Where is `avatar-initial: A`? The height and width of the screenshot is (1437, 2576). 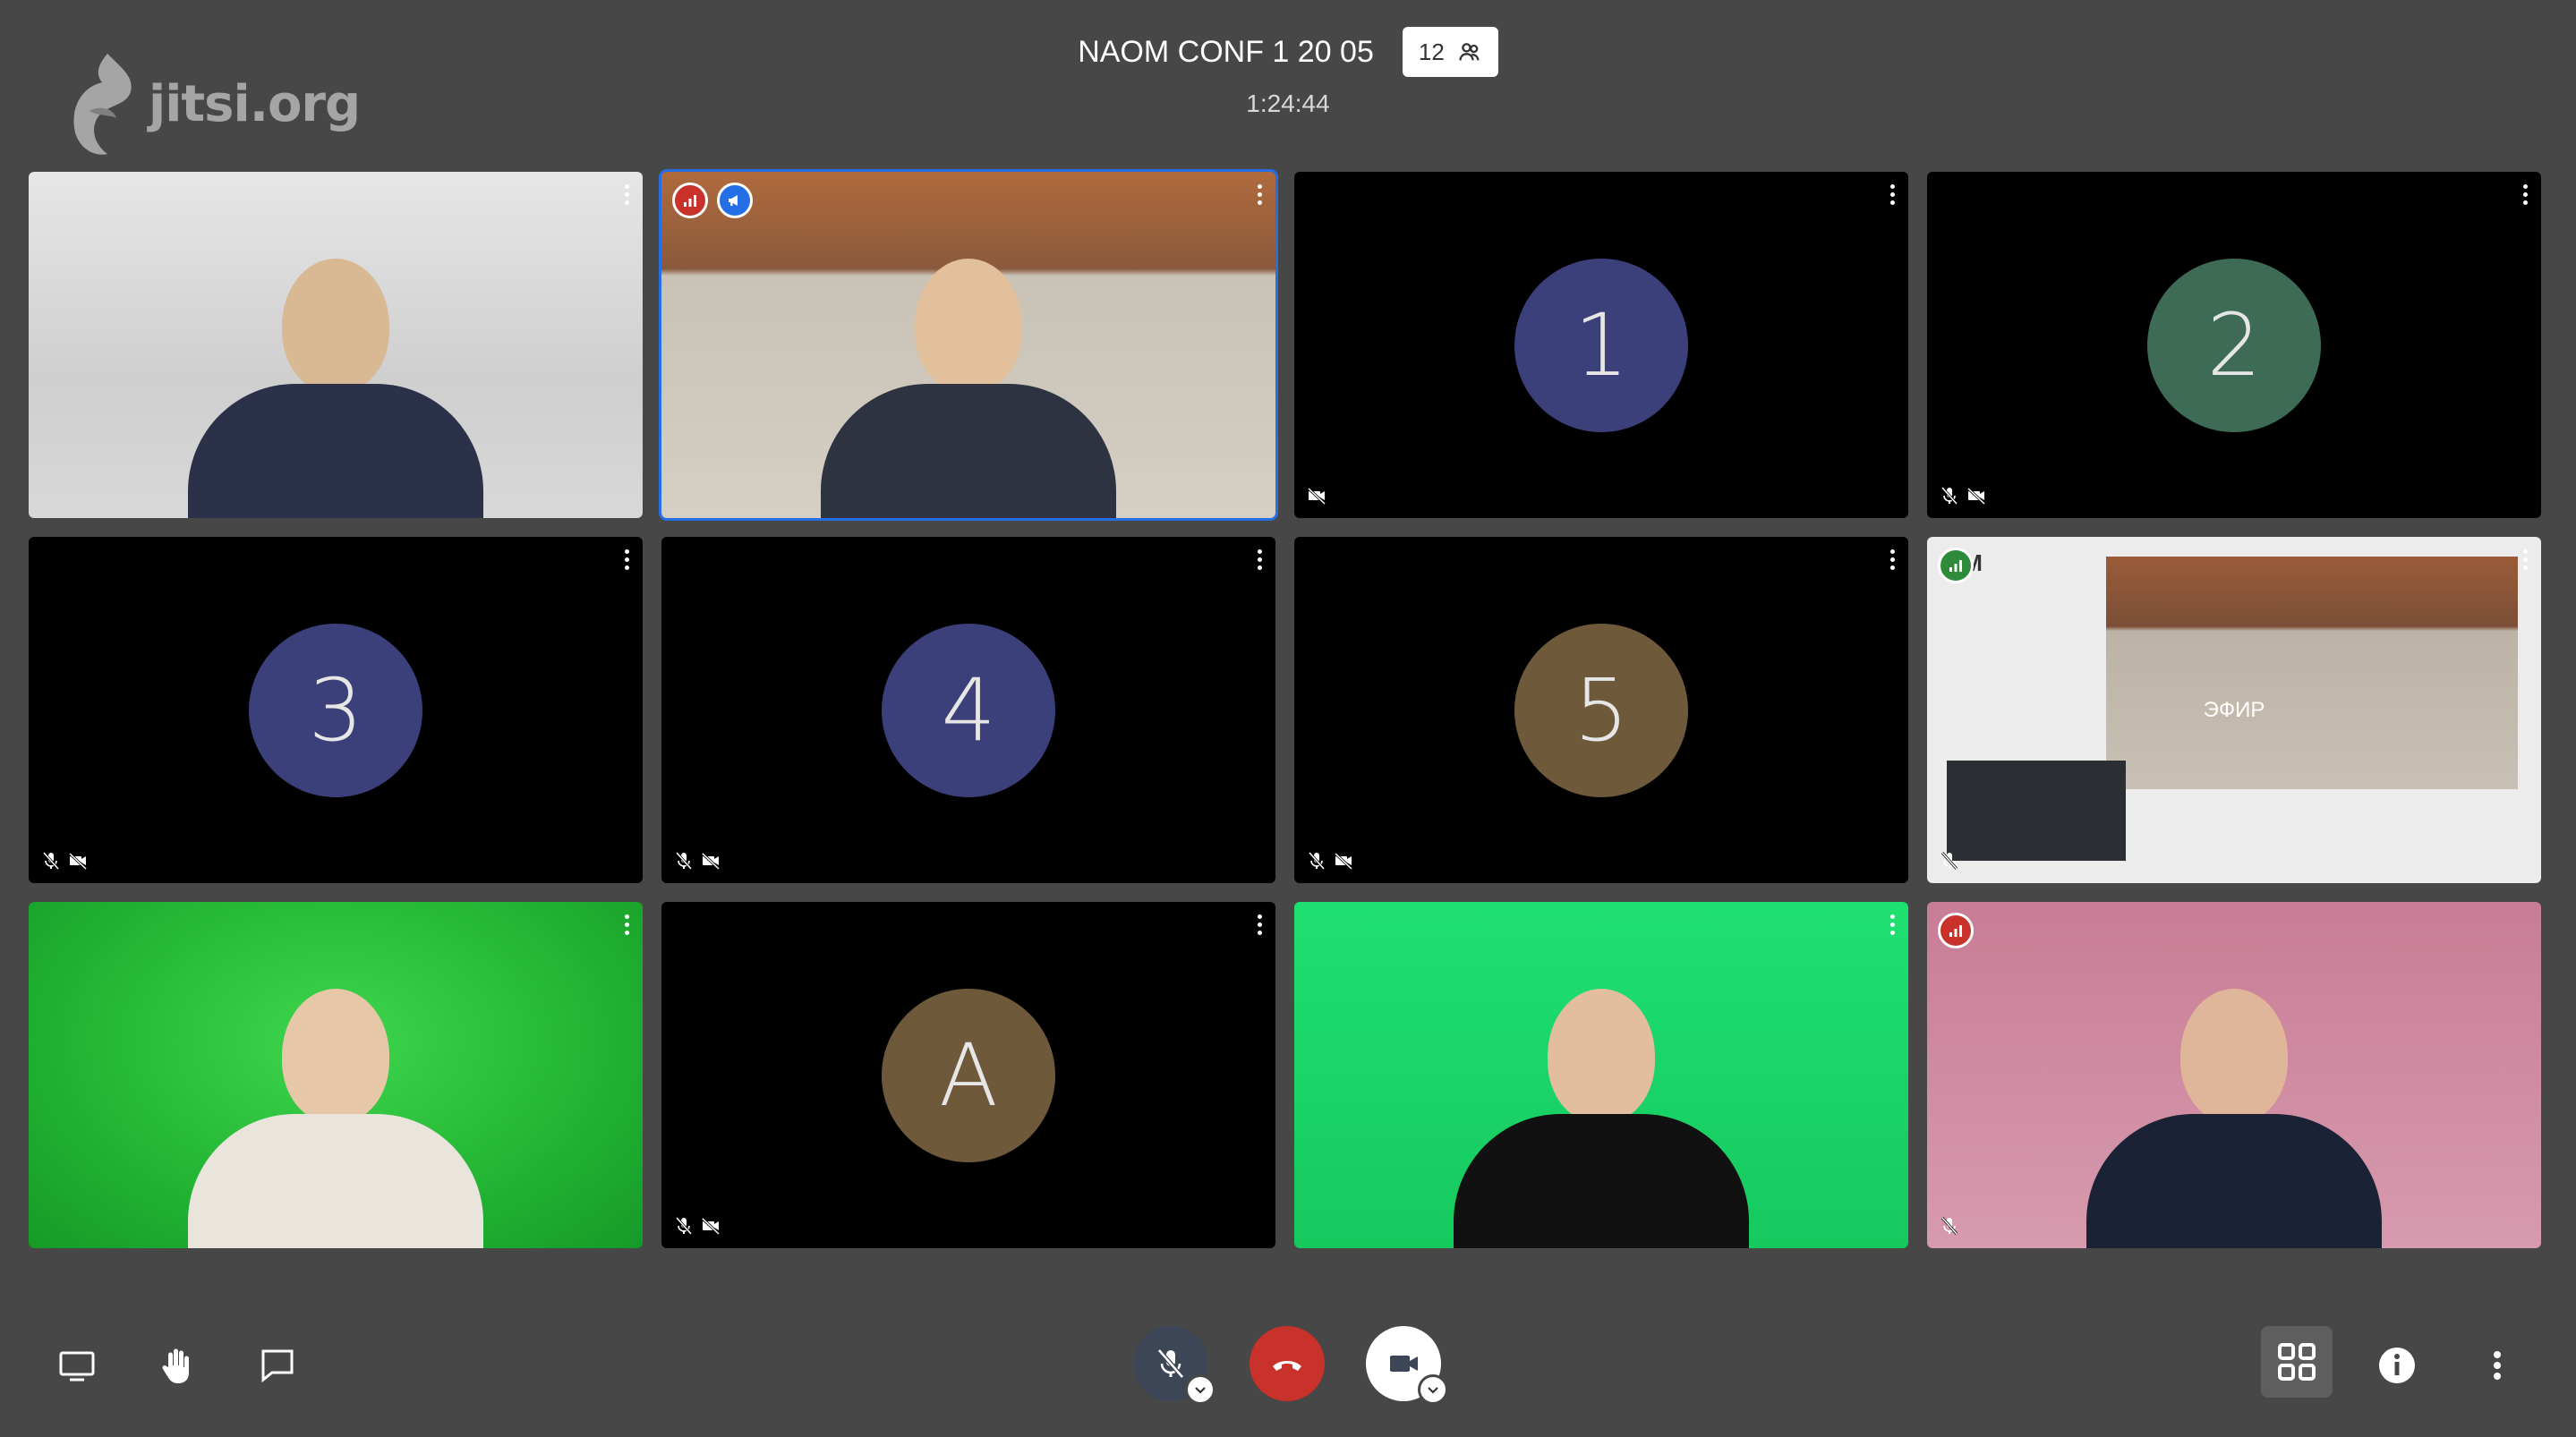
avatar-initial: A is located at coordinates (968, 1075).